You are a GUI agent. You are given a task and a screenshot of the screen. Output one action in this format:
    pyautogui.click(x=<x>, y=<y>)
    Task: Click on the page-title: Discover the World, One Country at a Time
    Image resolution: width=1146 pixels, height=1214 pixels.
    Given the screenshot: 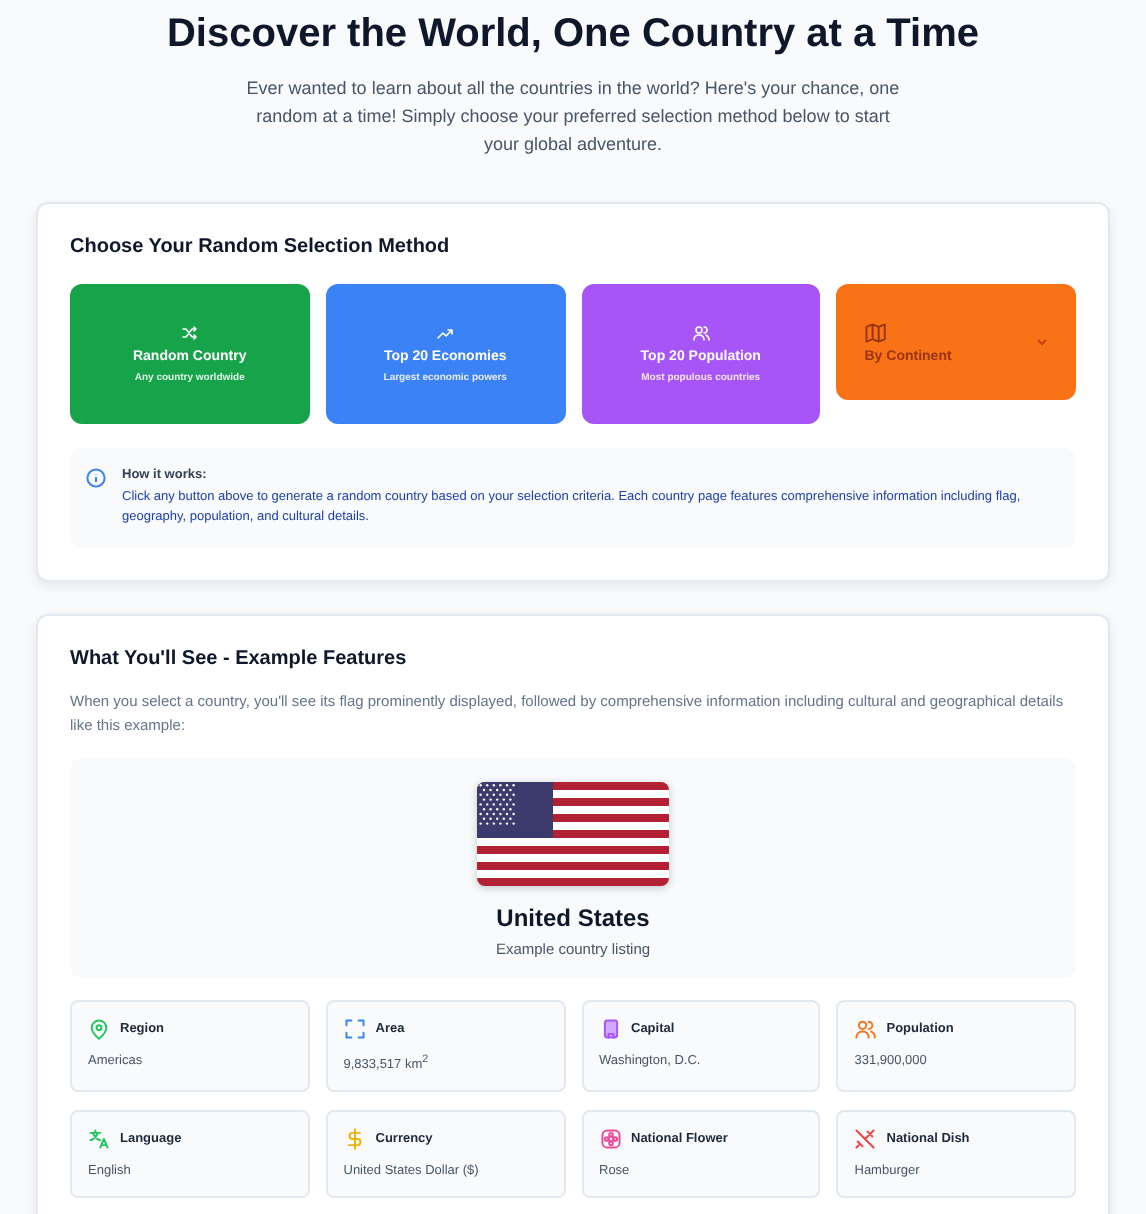 What is the action you would take?
    pyautogui.click(x=572, y=35)
    